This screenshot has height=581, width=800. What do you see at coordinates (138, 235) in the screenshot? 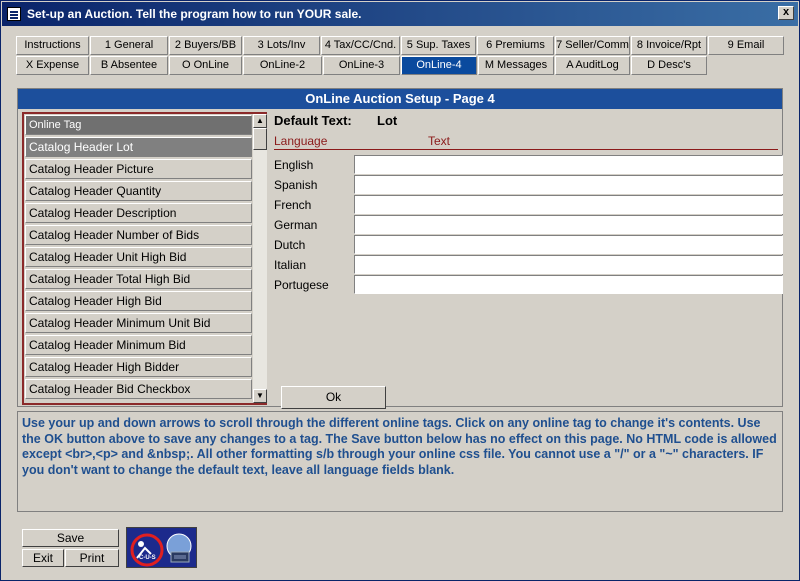
I see `list-item: Catalog Header Number of Bids` at bounding box center [138, 235].